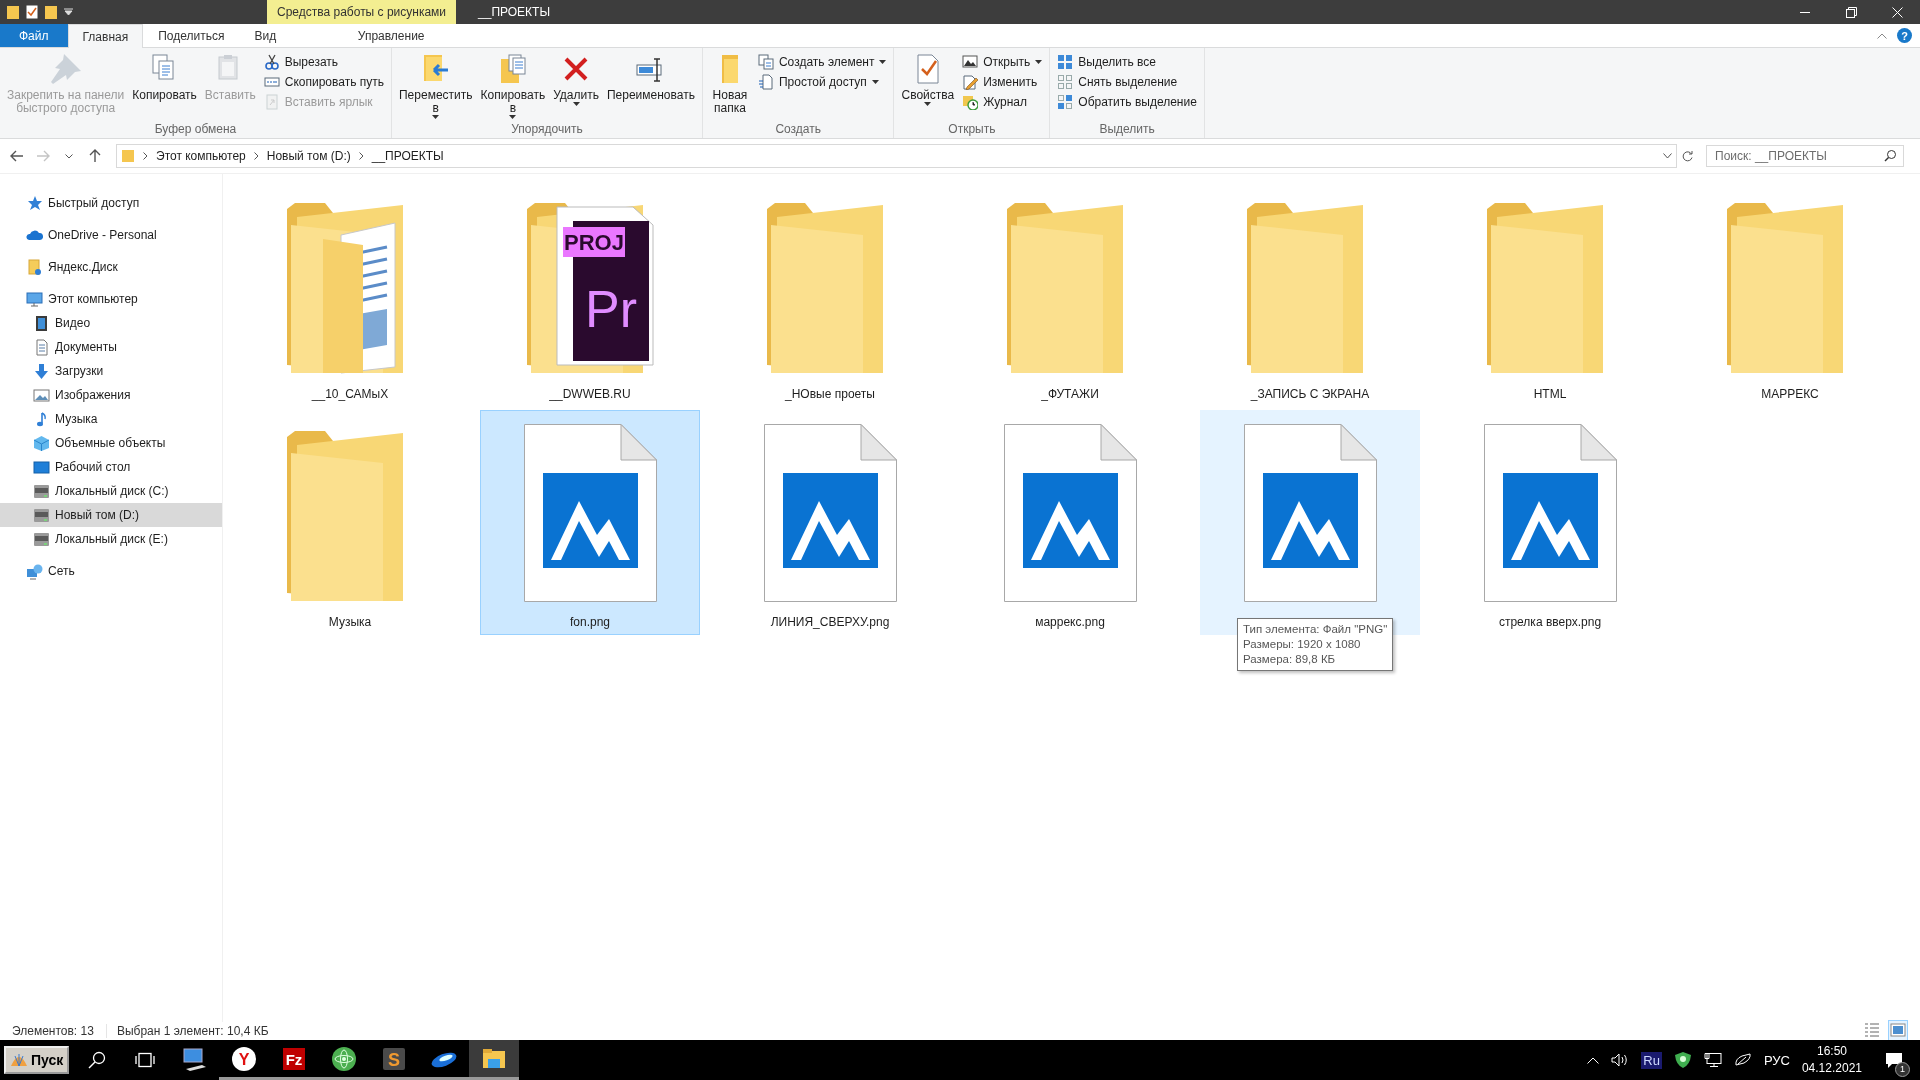 This screenshot has height=1080, width=1920. What do you see at coordinates (1002, 82) in the screenshot?
I see `ribbon-button: Изменить` at bounding box center [1002, 82].